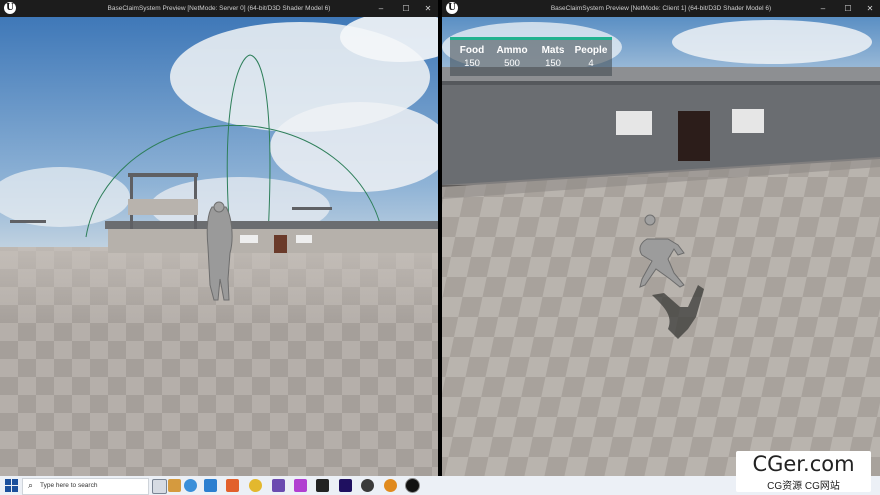 This screenshot has width=880, height=495. I want to click on hud-mats-label: Mats, so click(553, 50).